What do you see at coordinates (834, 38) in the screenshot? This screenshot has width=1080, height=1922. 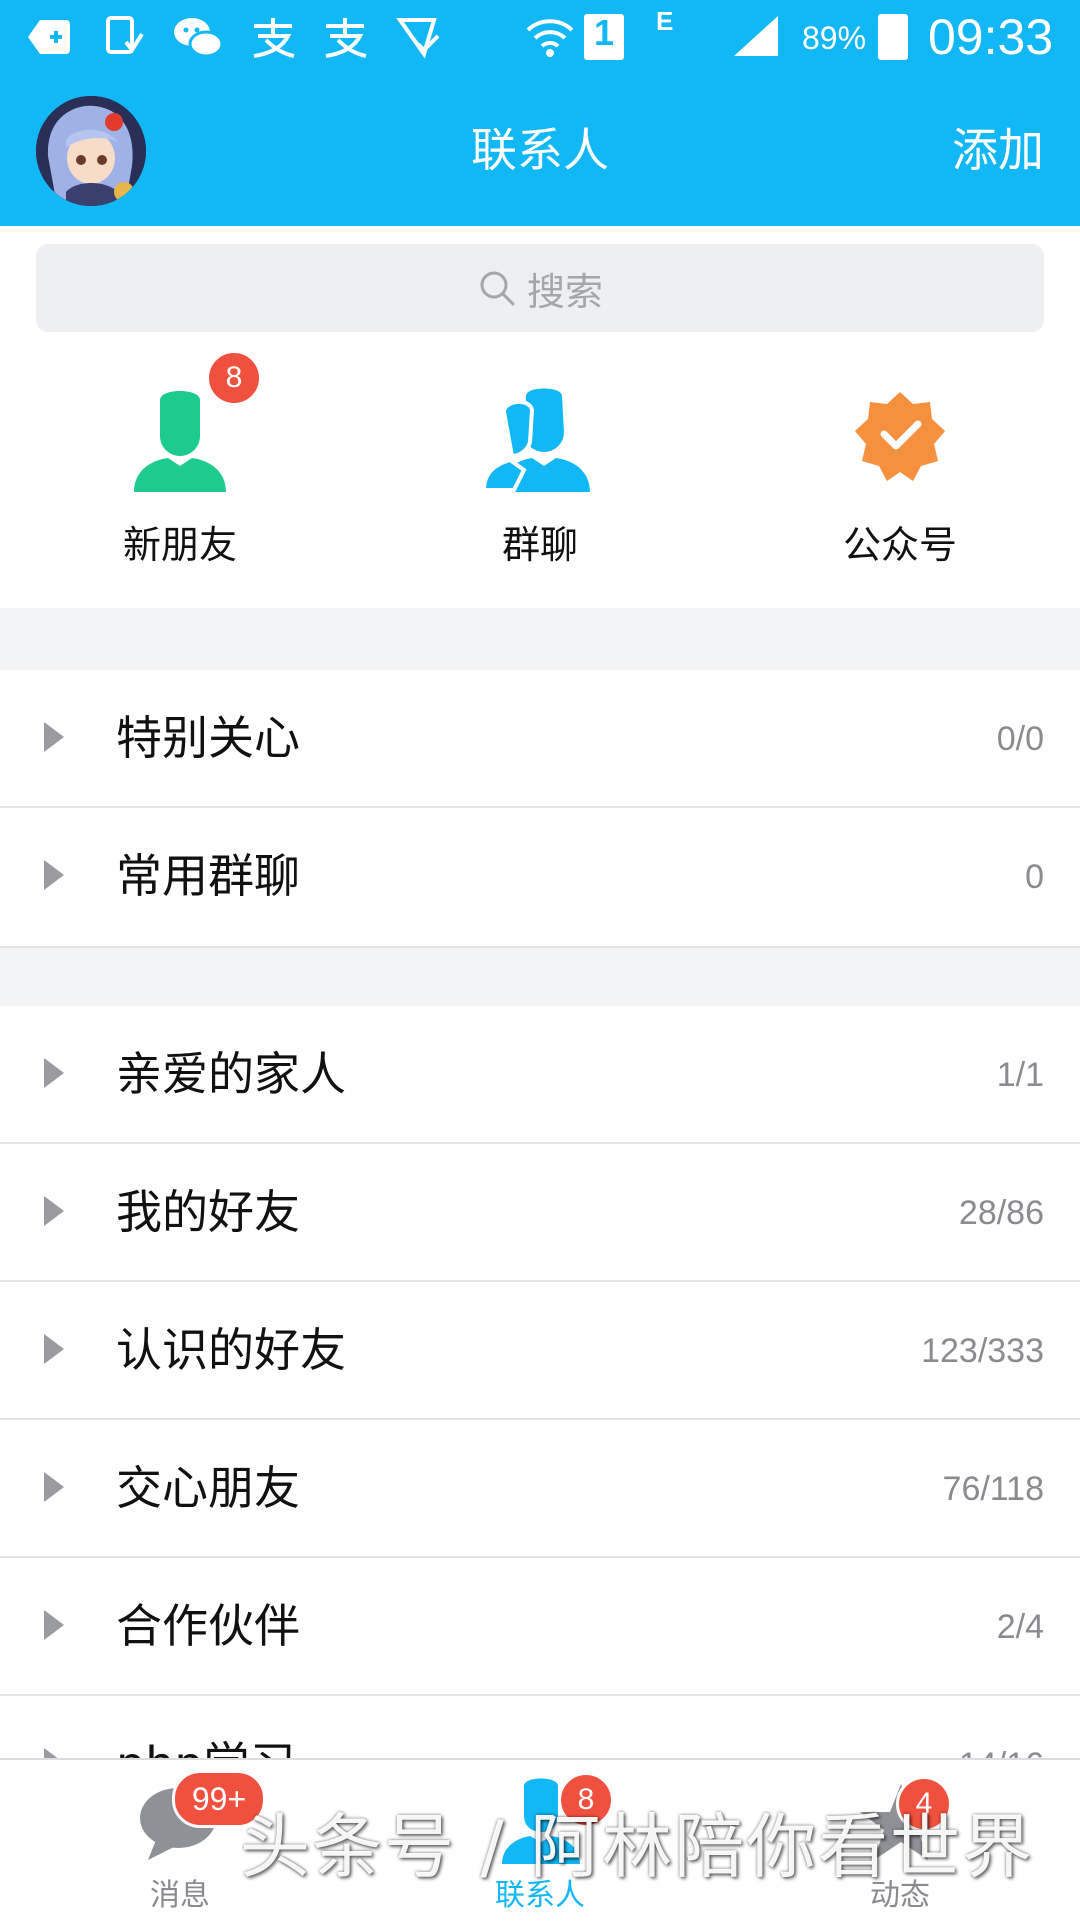 I see `battery-percent: 89%` at bounding box center [834, 38].